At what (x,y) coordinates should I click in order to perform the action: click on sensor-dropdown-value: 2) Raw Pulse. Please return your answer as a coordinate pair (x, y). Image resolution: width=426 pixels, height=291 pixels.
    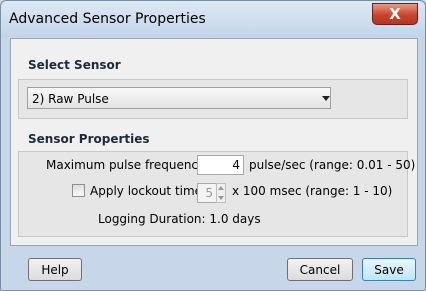
    Looking at the image, I should click on (70, 99).